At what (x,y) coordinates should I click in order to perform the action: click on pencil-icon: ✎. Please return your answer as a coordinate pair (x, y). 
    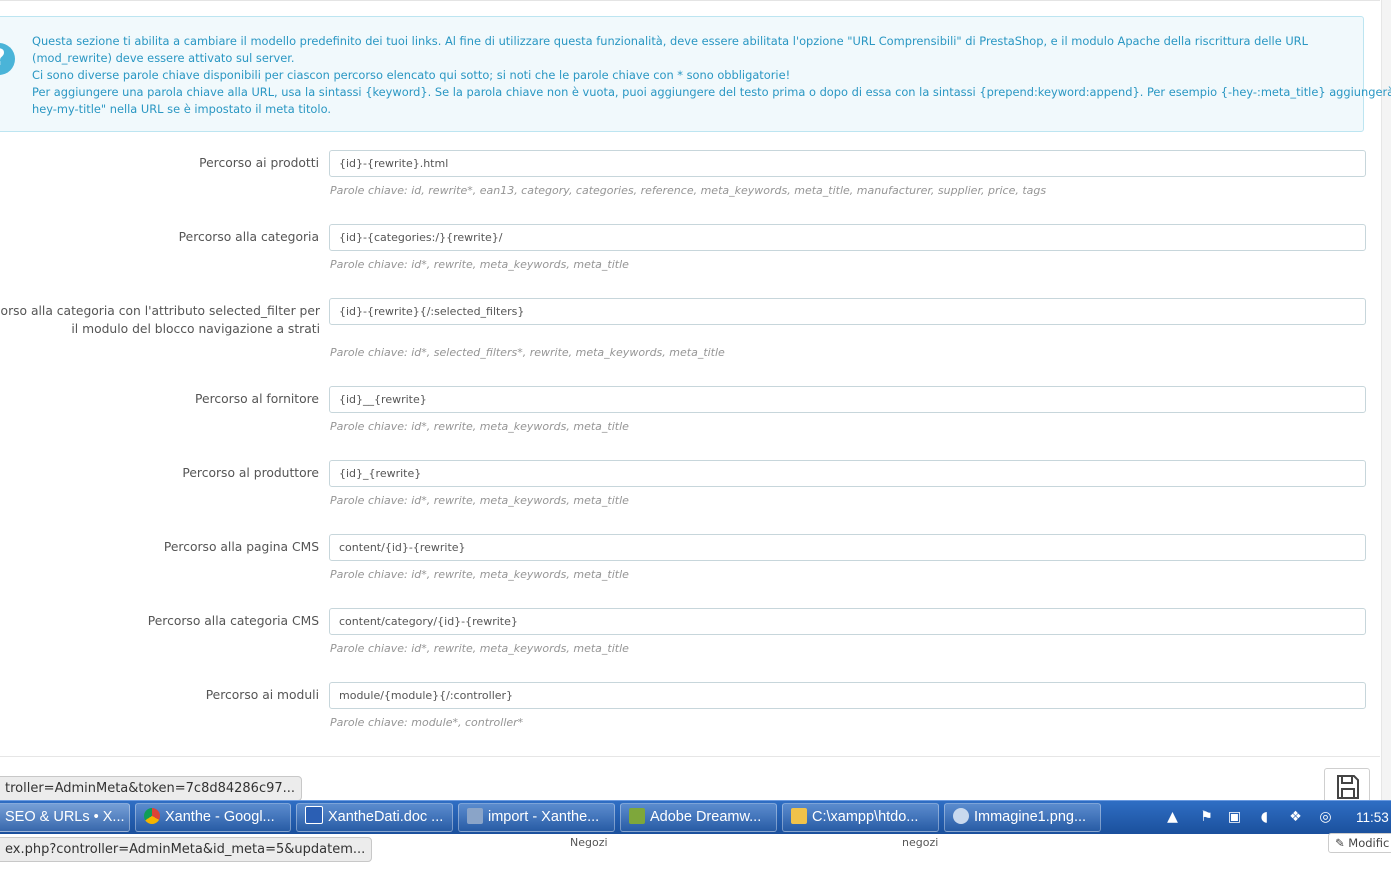
    Looking at the image, I should click on (1340, 843).